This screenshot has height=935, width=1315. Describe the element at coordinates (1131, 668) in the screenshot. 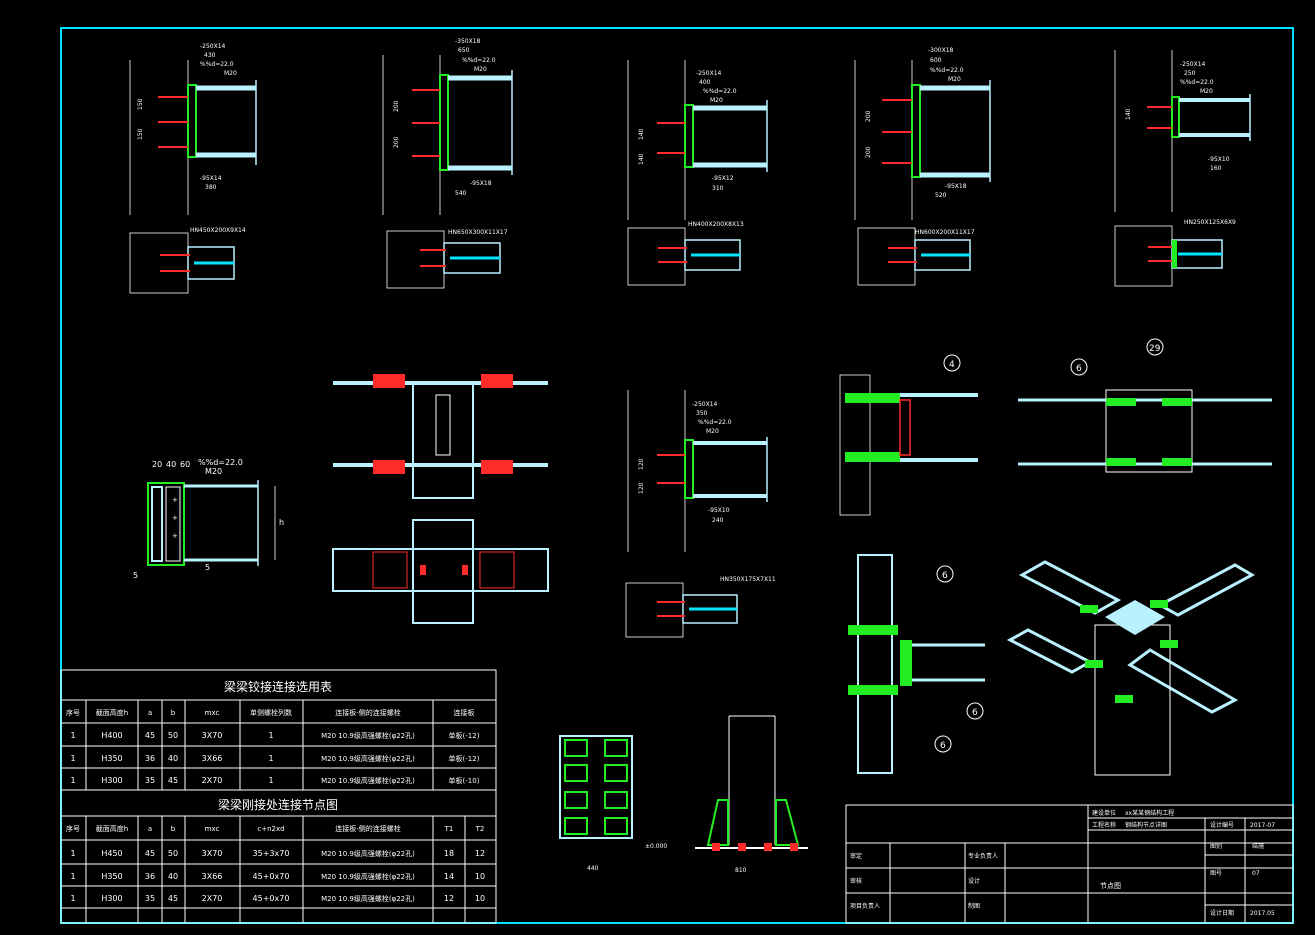

I see `isometric-joint` at that location.